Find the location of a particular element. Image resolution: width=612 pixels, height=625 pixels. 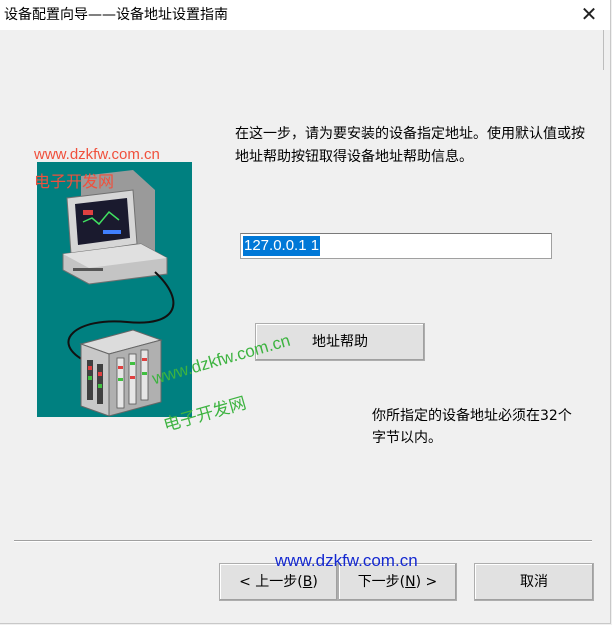

window-edge is located at coordinates (607, 50).